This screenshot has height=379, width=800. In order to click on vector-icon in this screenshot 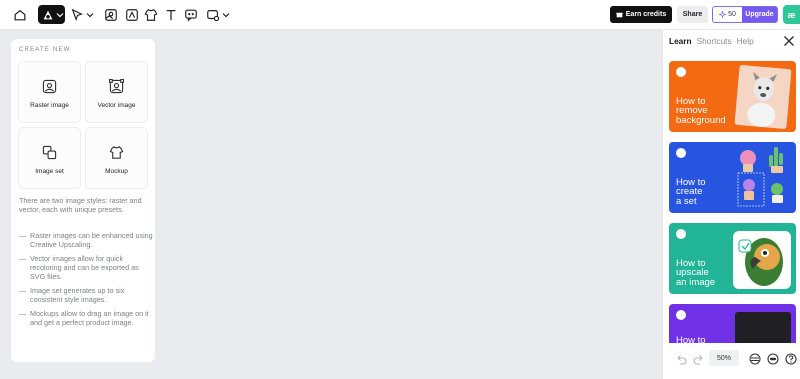, I will do `click(132, 15)`.